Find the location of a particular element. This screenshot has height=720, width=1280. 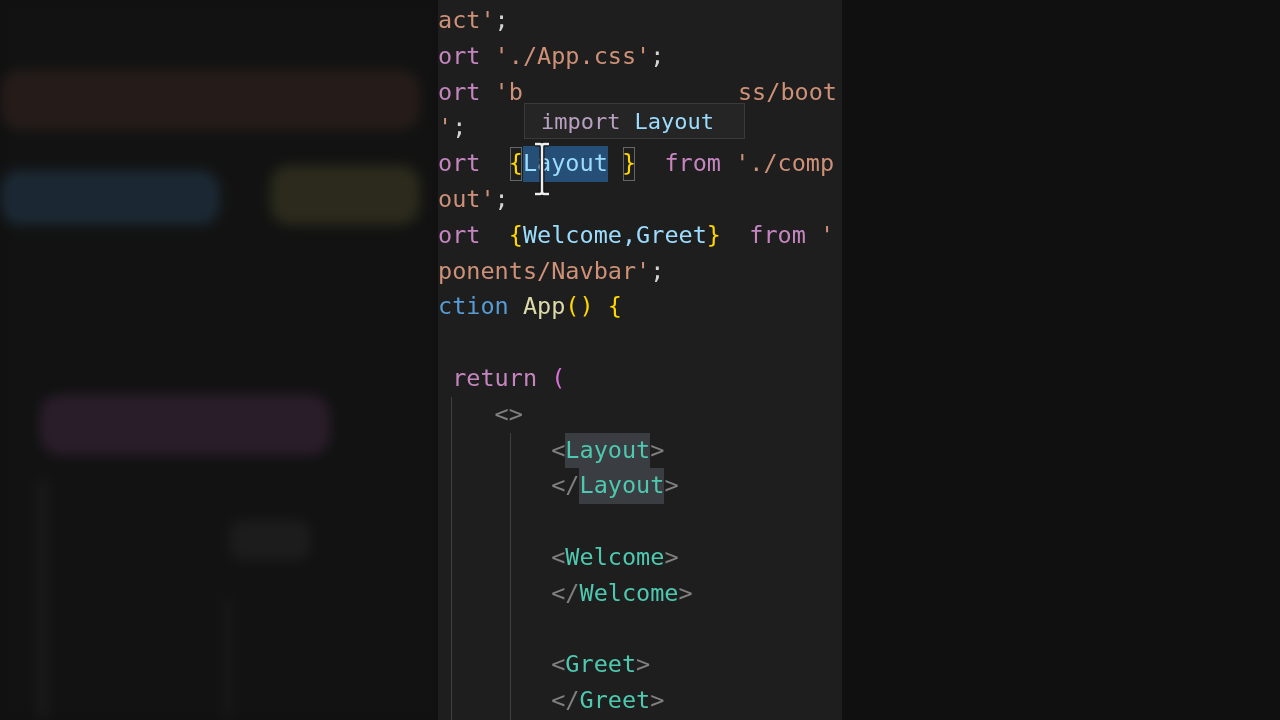

code-token: ss/boot is located at coordinates (787, 92).